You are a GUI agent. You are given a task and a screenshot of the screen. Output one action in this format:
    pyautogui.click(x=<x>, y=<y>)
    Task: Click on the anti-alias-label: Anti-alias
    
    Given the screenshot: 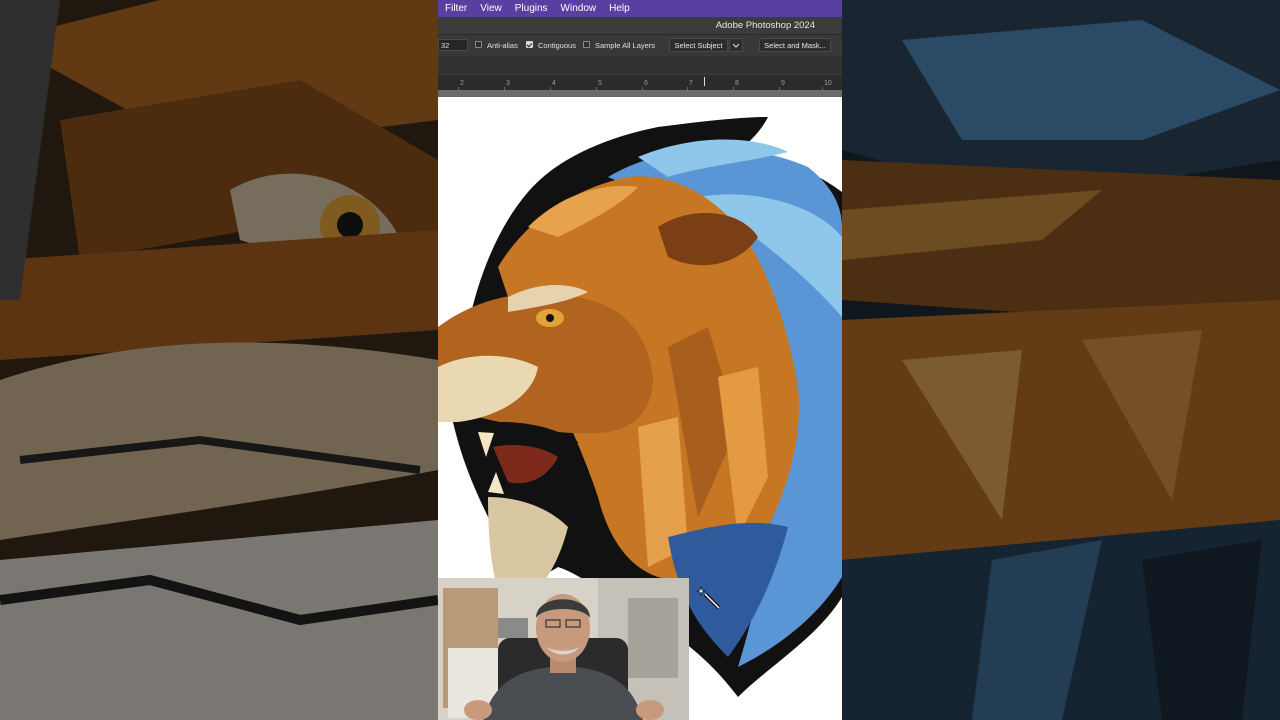 What is the action you would take?
    pyautogui.click(x=502, y=45)
    